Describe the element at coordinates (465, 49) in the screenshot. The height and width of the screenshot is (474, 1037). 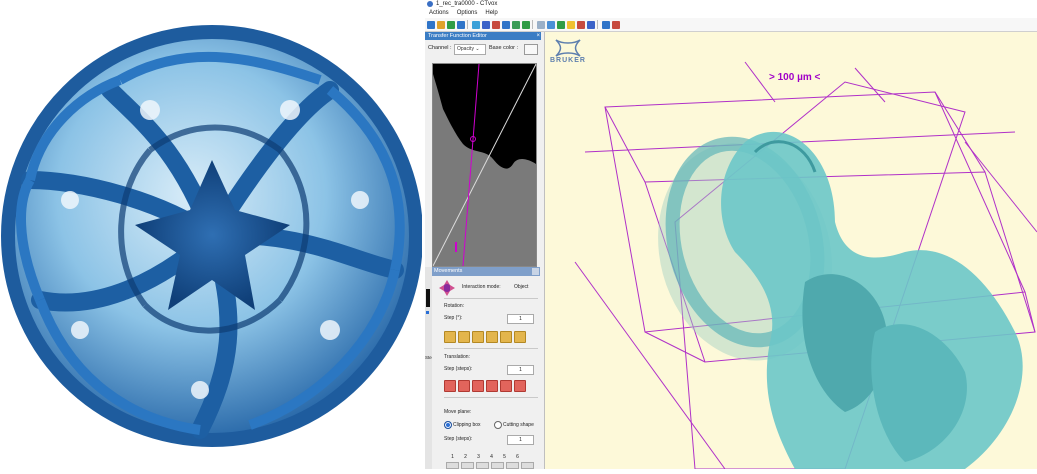
I see `channel-select-value: Opacity` at that location.